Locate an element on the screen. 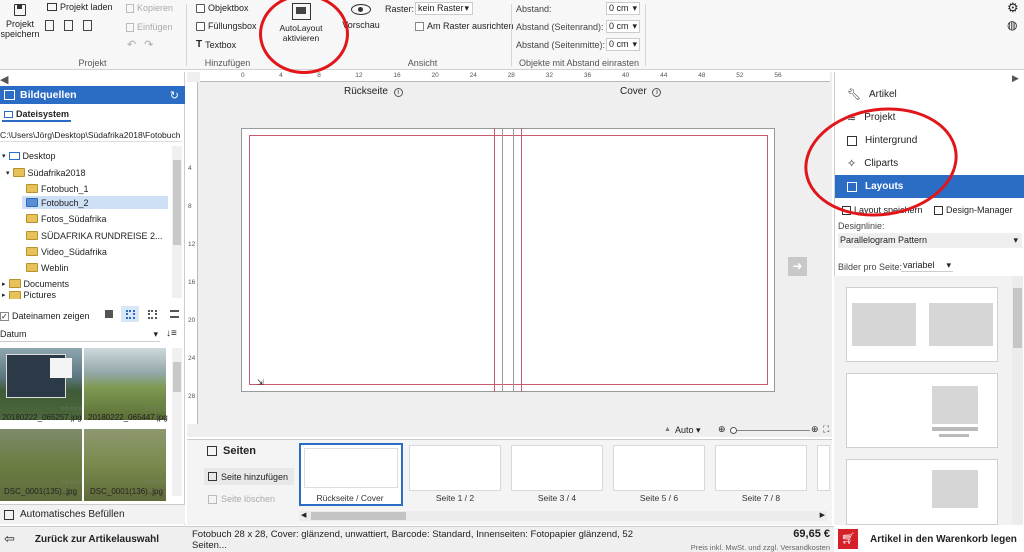 This screenshot has height=552, width=1024. copy-button: Kopieren is located at coordinates (149, 8).